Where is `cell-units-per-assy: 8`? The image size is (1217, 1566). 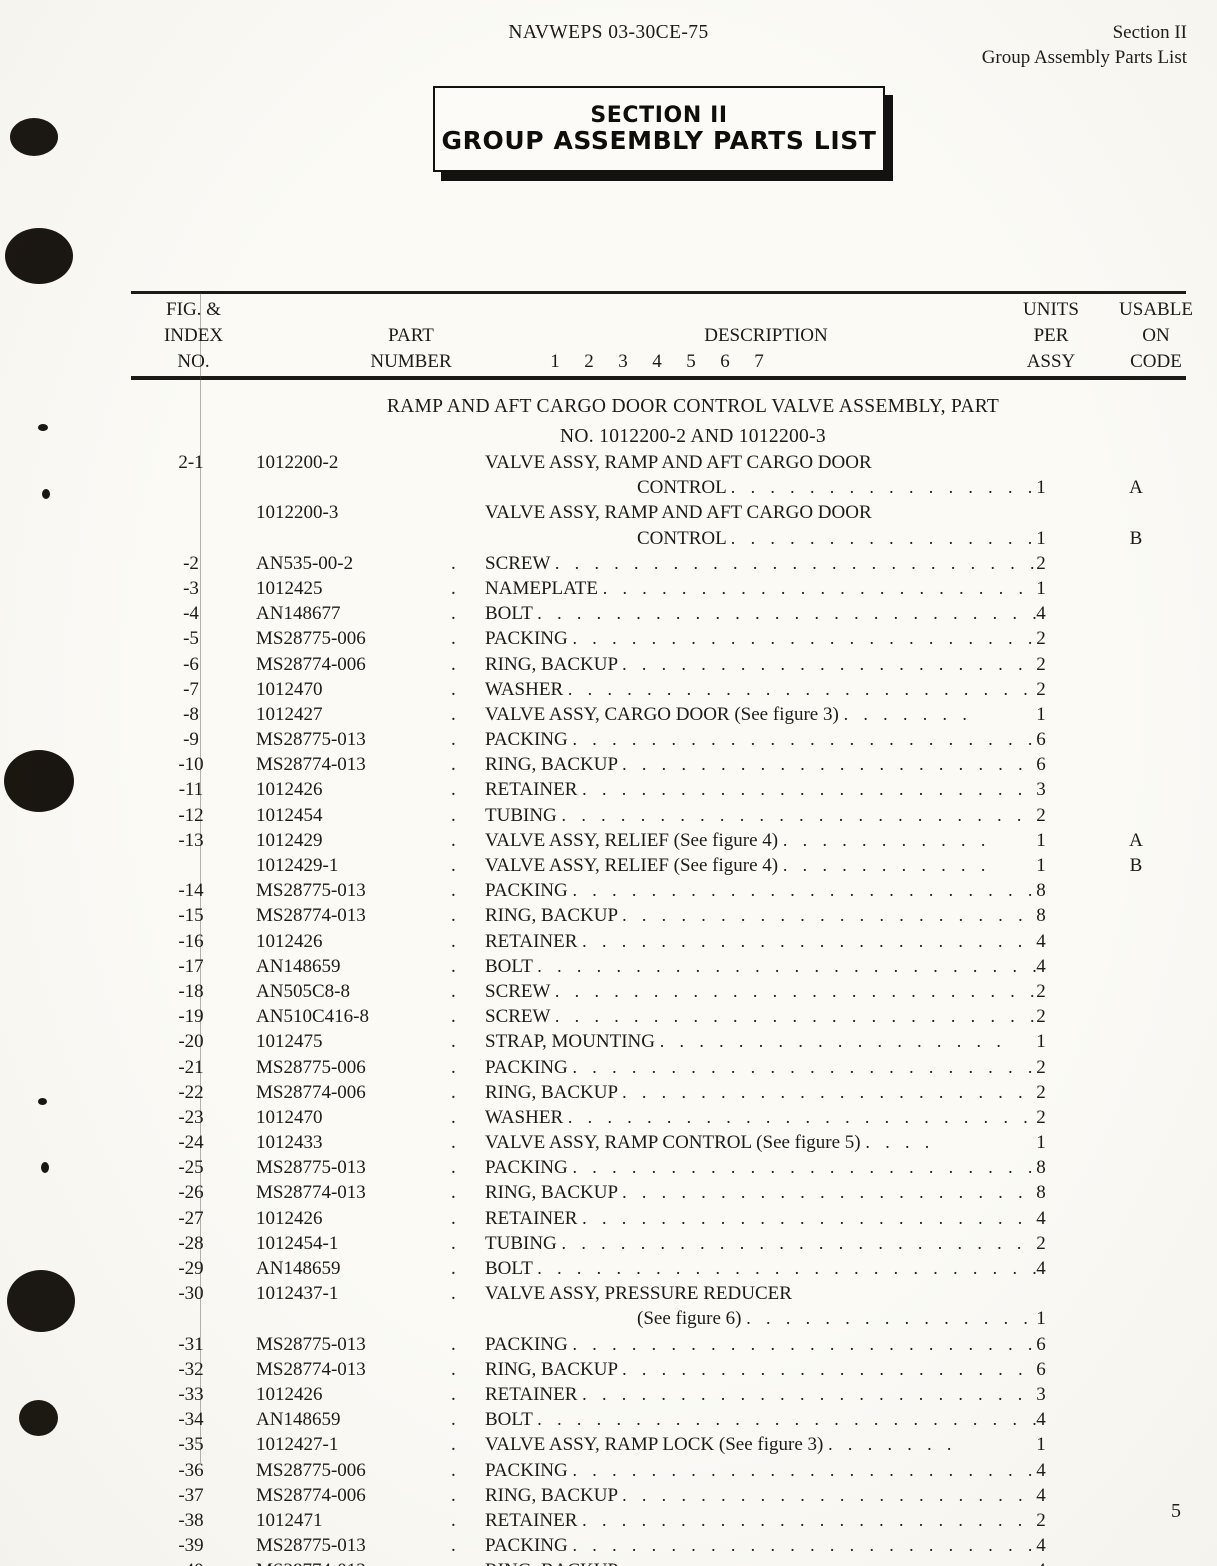
cell-units-per-assy: 8 is located at coordinates (1041, 916).